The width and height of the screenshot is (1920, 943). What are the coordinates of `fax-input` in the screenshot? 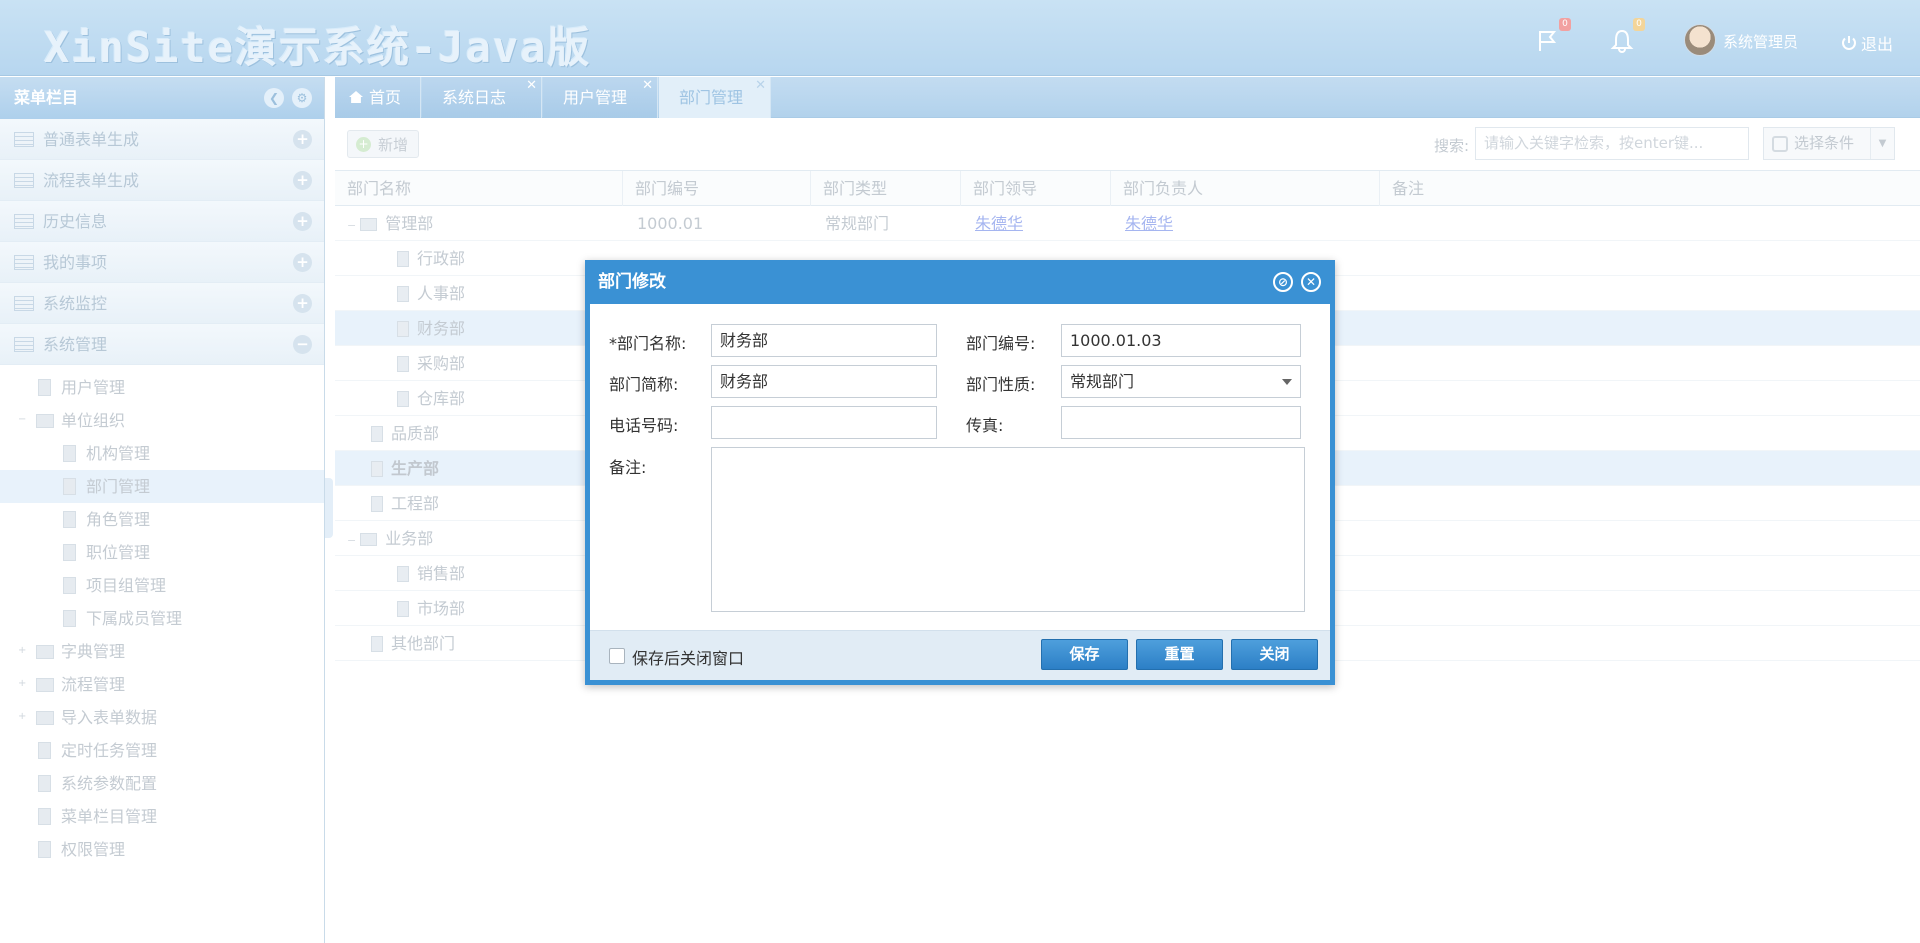 It's located at (1181, 422).